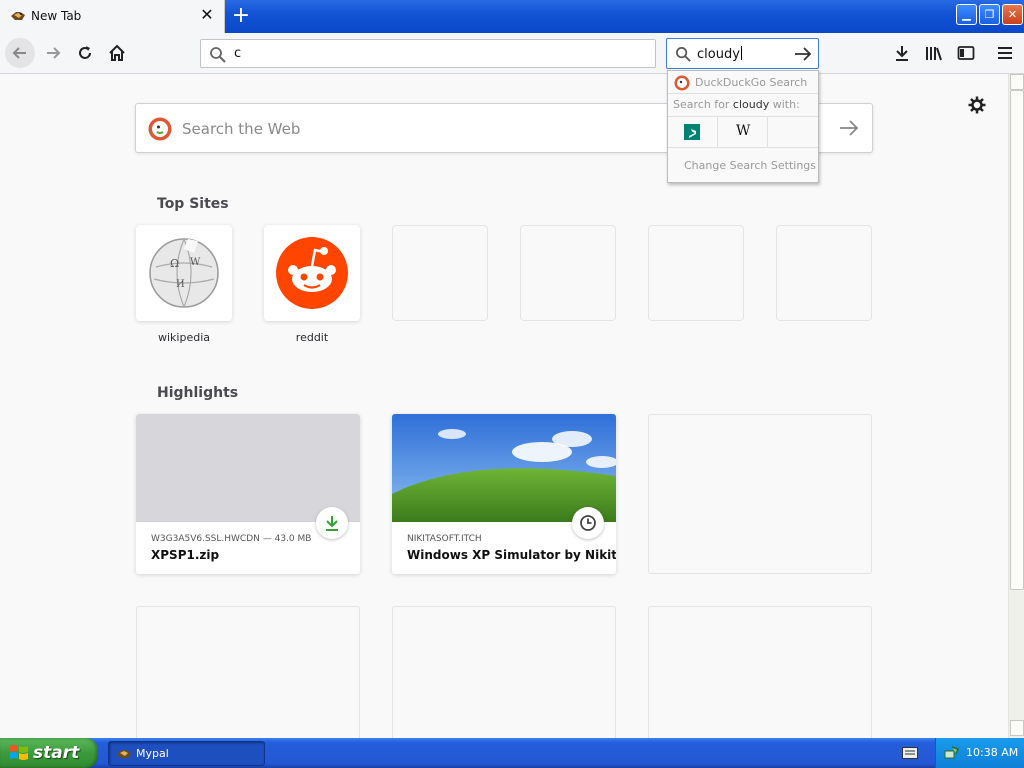 The width and height of the screenshot is (1024, 768). What do you see at coordinates (174, 263) in the screenshot?
I see `svg-text: Ω` at bounding box center [174, 263].